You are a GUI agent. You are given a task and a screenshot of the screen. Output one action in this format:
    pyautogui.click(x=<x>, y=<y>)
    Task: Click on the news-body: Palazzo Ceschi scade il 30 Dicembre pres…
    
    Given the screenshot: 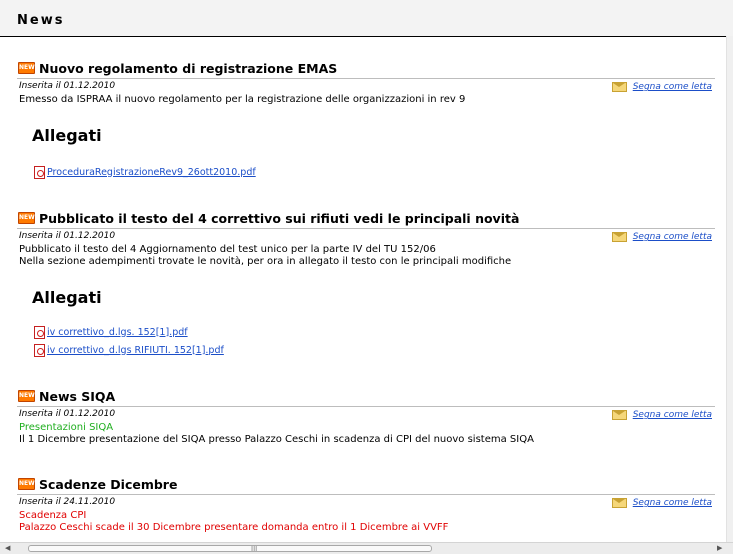 What is the action you would take?
    pyautogui.click(x=234, y=527)
    